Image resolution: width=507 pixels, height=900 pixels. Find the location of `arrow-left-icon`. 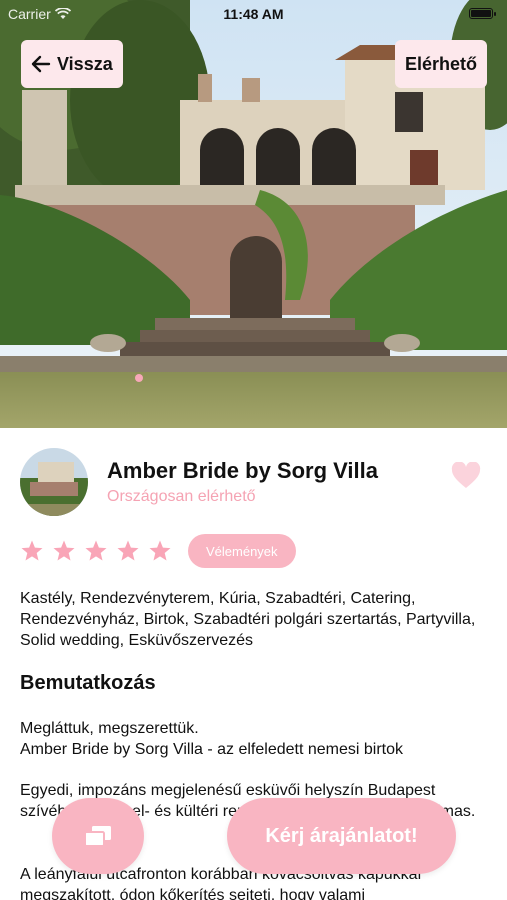

arrow-left-icon is located at coordinates (41, 64).